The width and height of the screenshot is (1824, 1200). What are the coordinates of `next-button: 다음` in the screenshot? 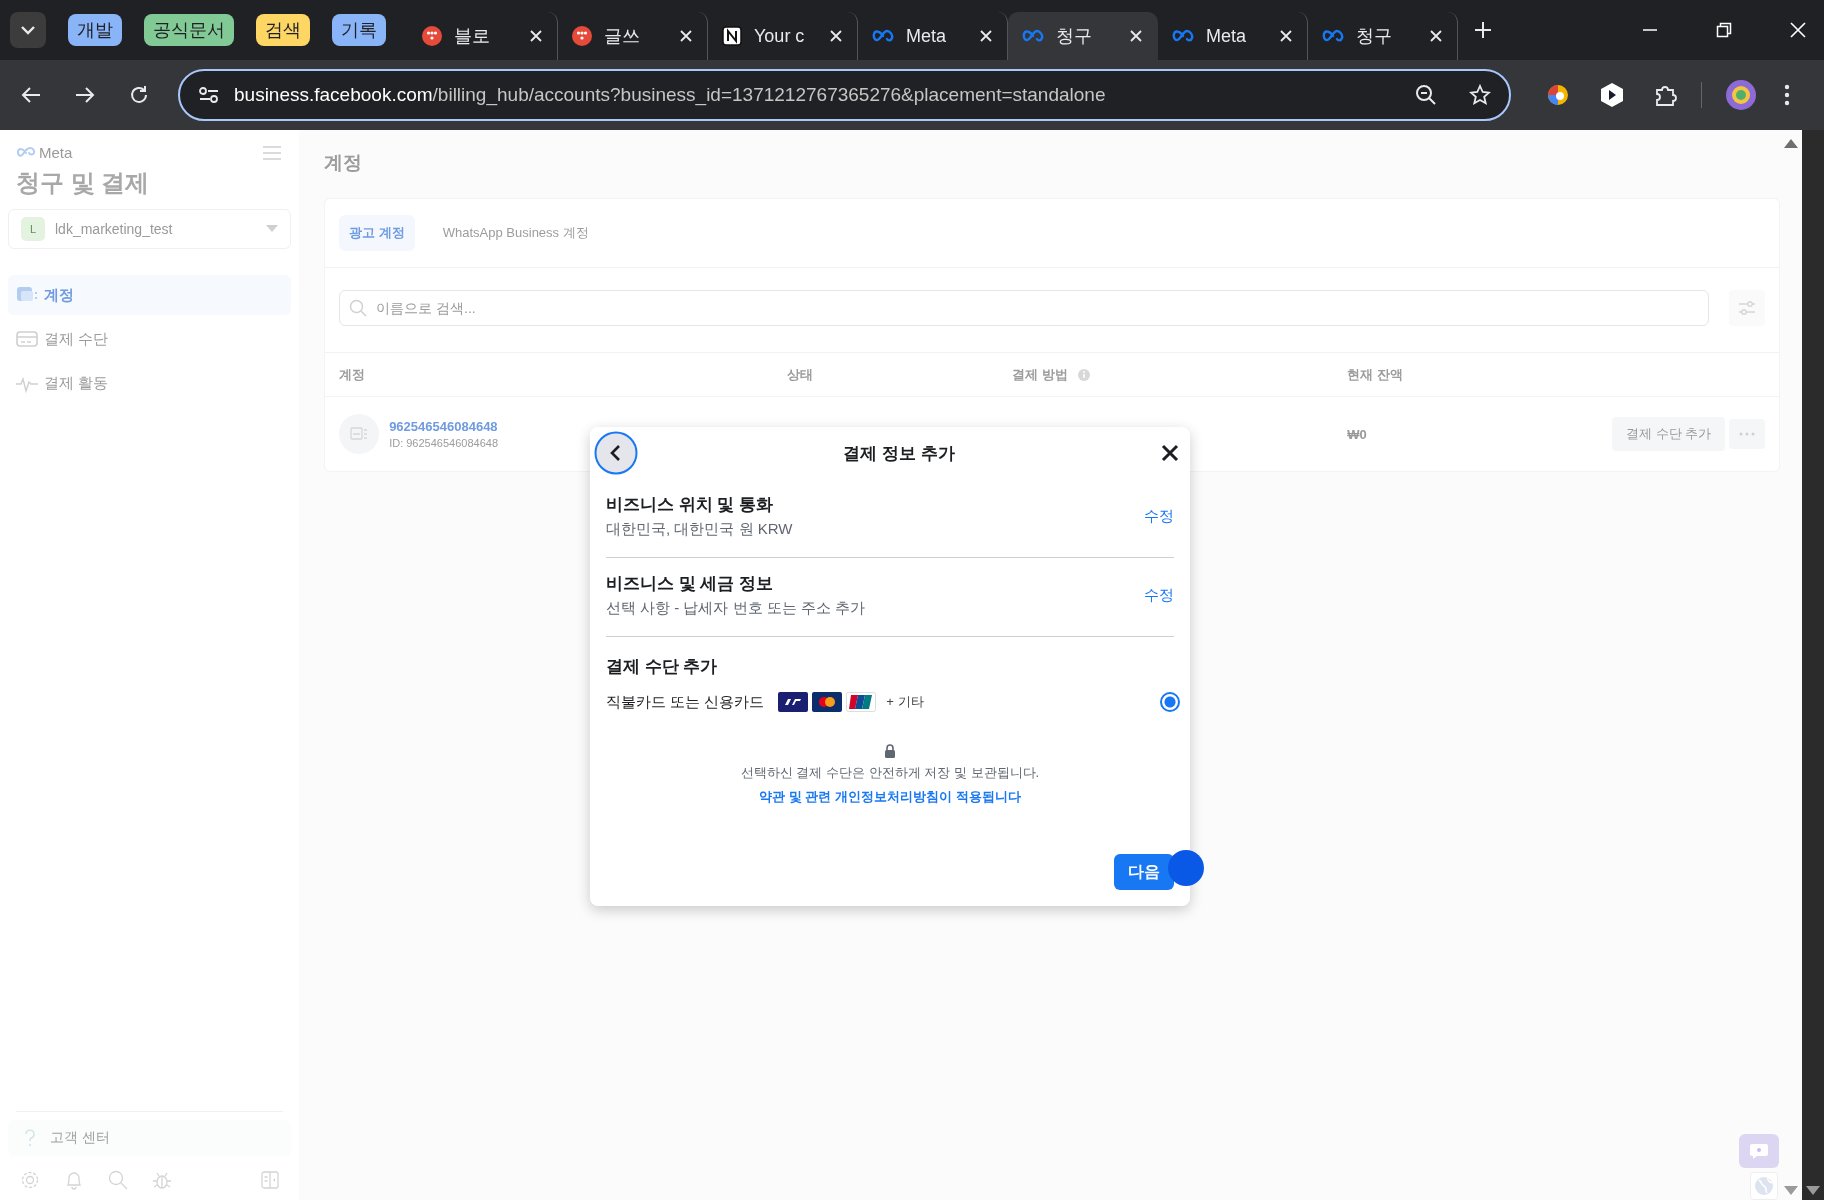 It's located at (1144, 872).